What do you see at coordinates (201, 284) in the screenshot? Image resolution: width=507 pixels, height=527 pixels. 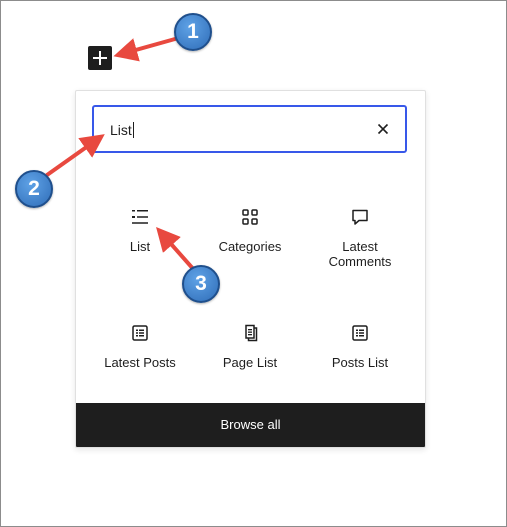 I see `callout-badge-3: 3` at bounding box center [201, 284].